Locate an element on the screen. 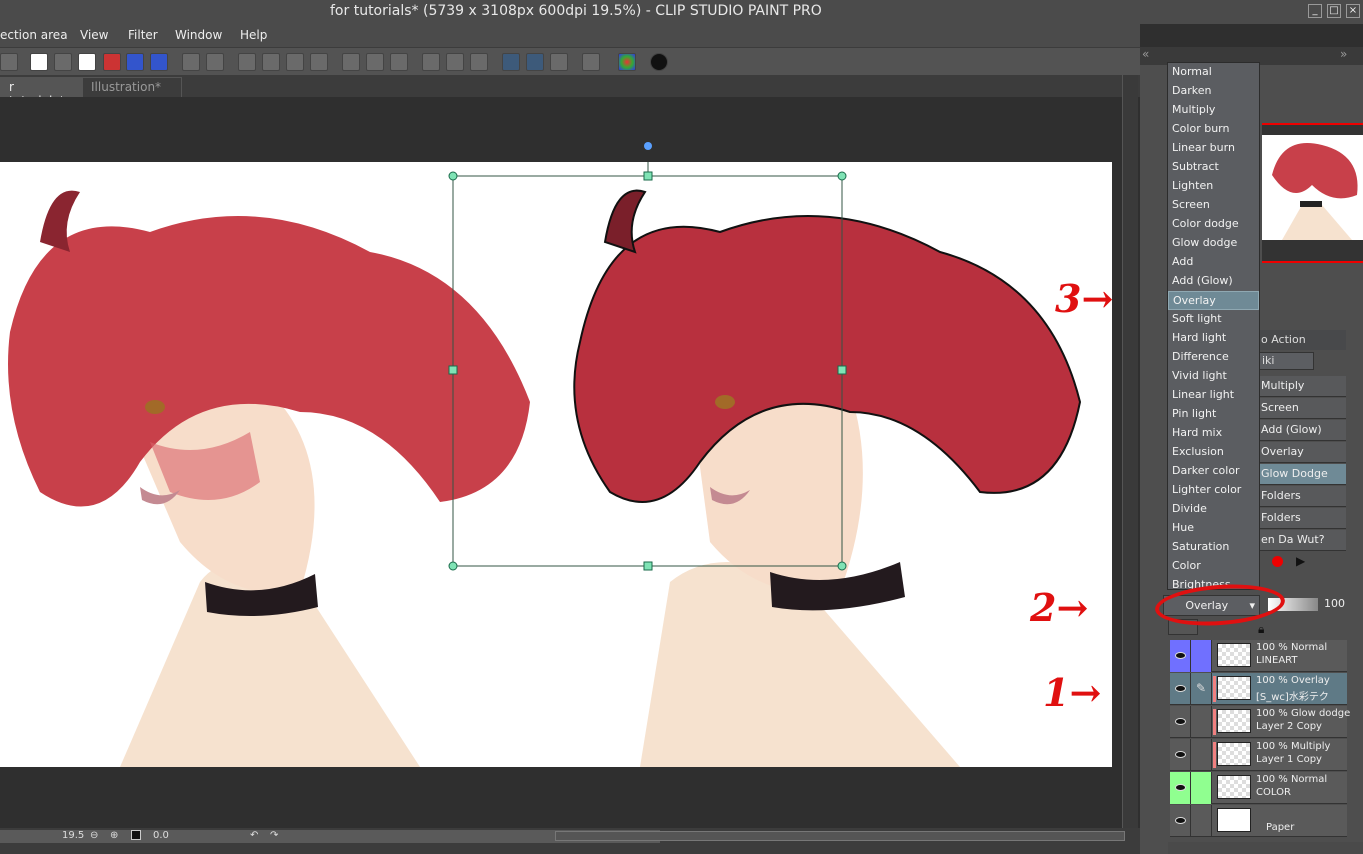 This screenshot has height=854, width=1363. blend-mode-option: Exclusion is located at coordinates (1213, 452).